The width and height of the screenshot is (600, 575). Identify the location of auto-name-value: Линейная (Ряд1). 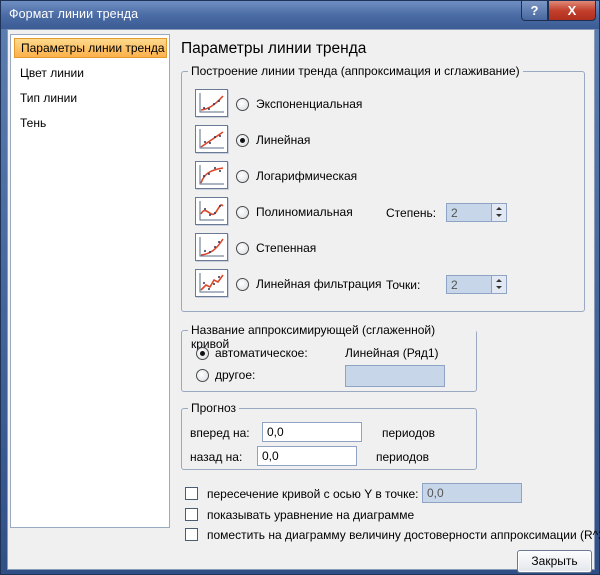
(392, 353).